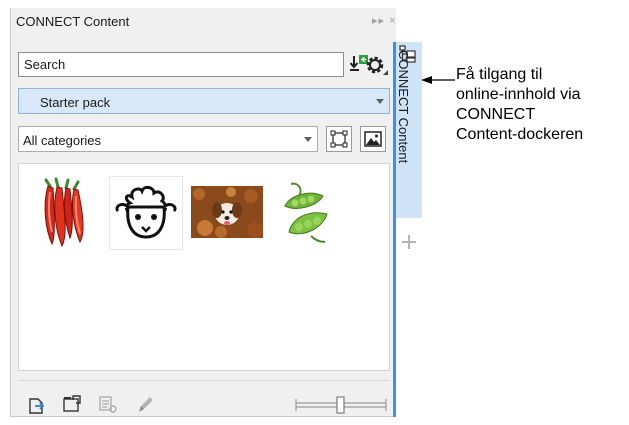  Describe the element at coordinates (62, 140) in the screenshot. I see `category-select-value: All categories` at that location.